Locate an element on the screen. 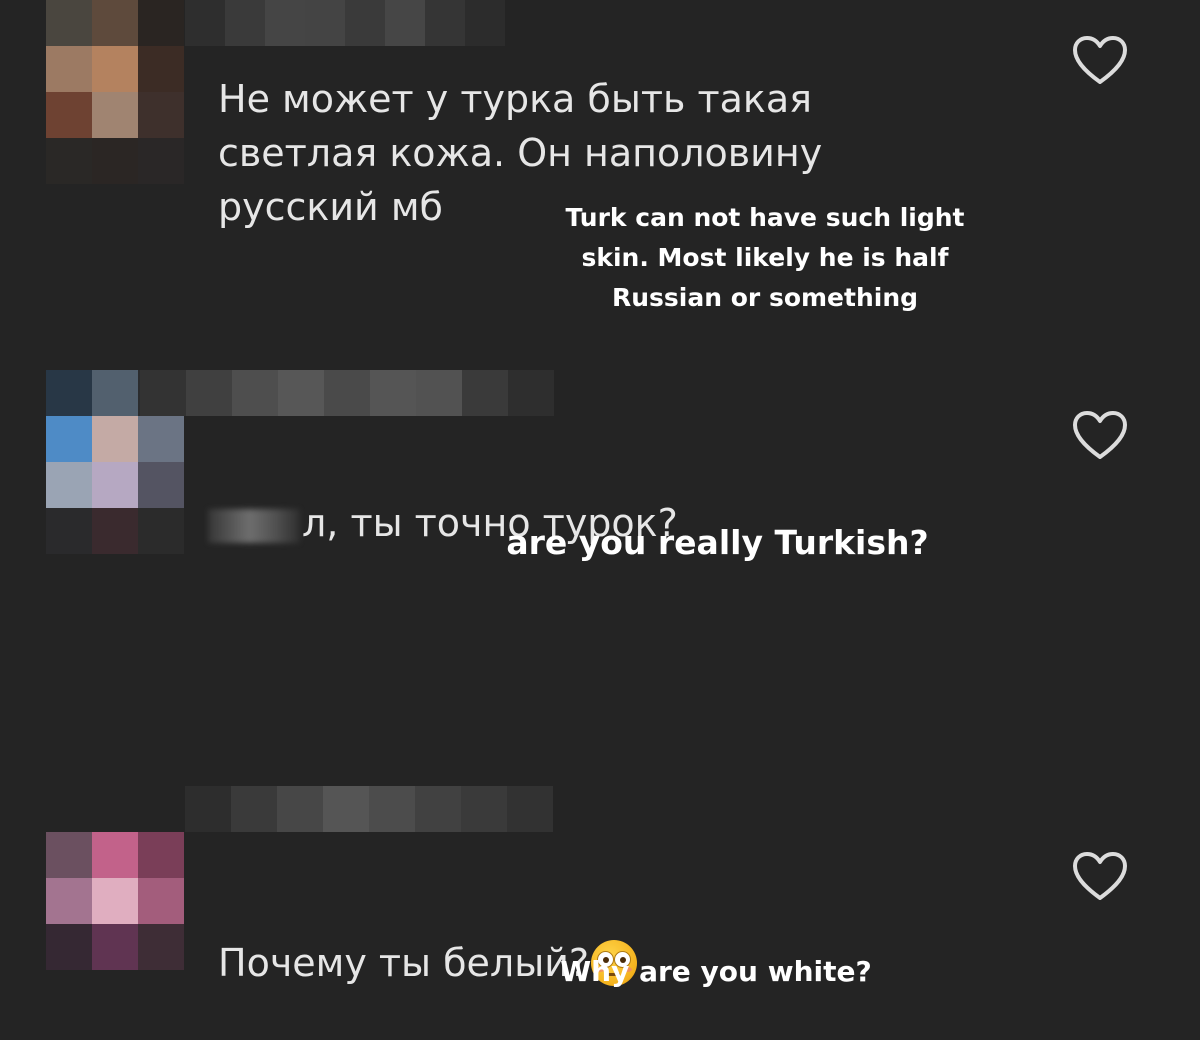 This screenshot has width=1200, height=1040. comment-text-body: Почему ты белый? is located at coordinates (404, 963).